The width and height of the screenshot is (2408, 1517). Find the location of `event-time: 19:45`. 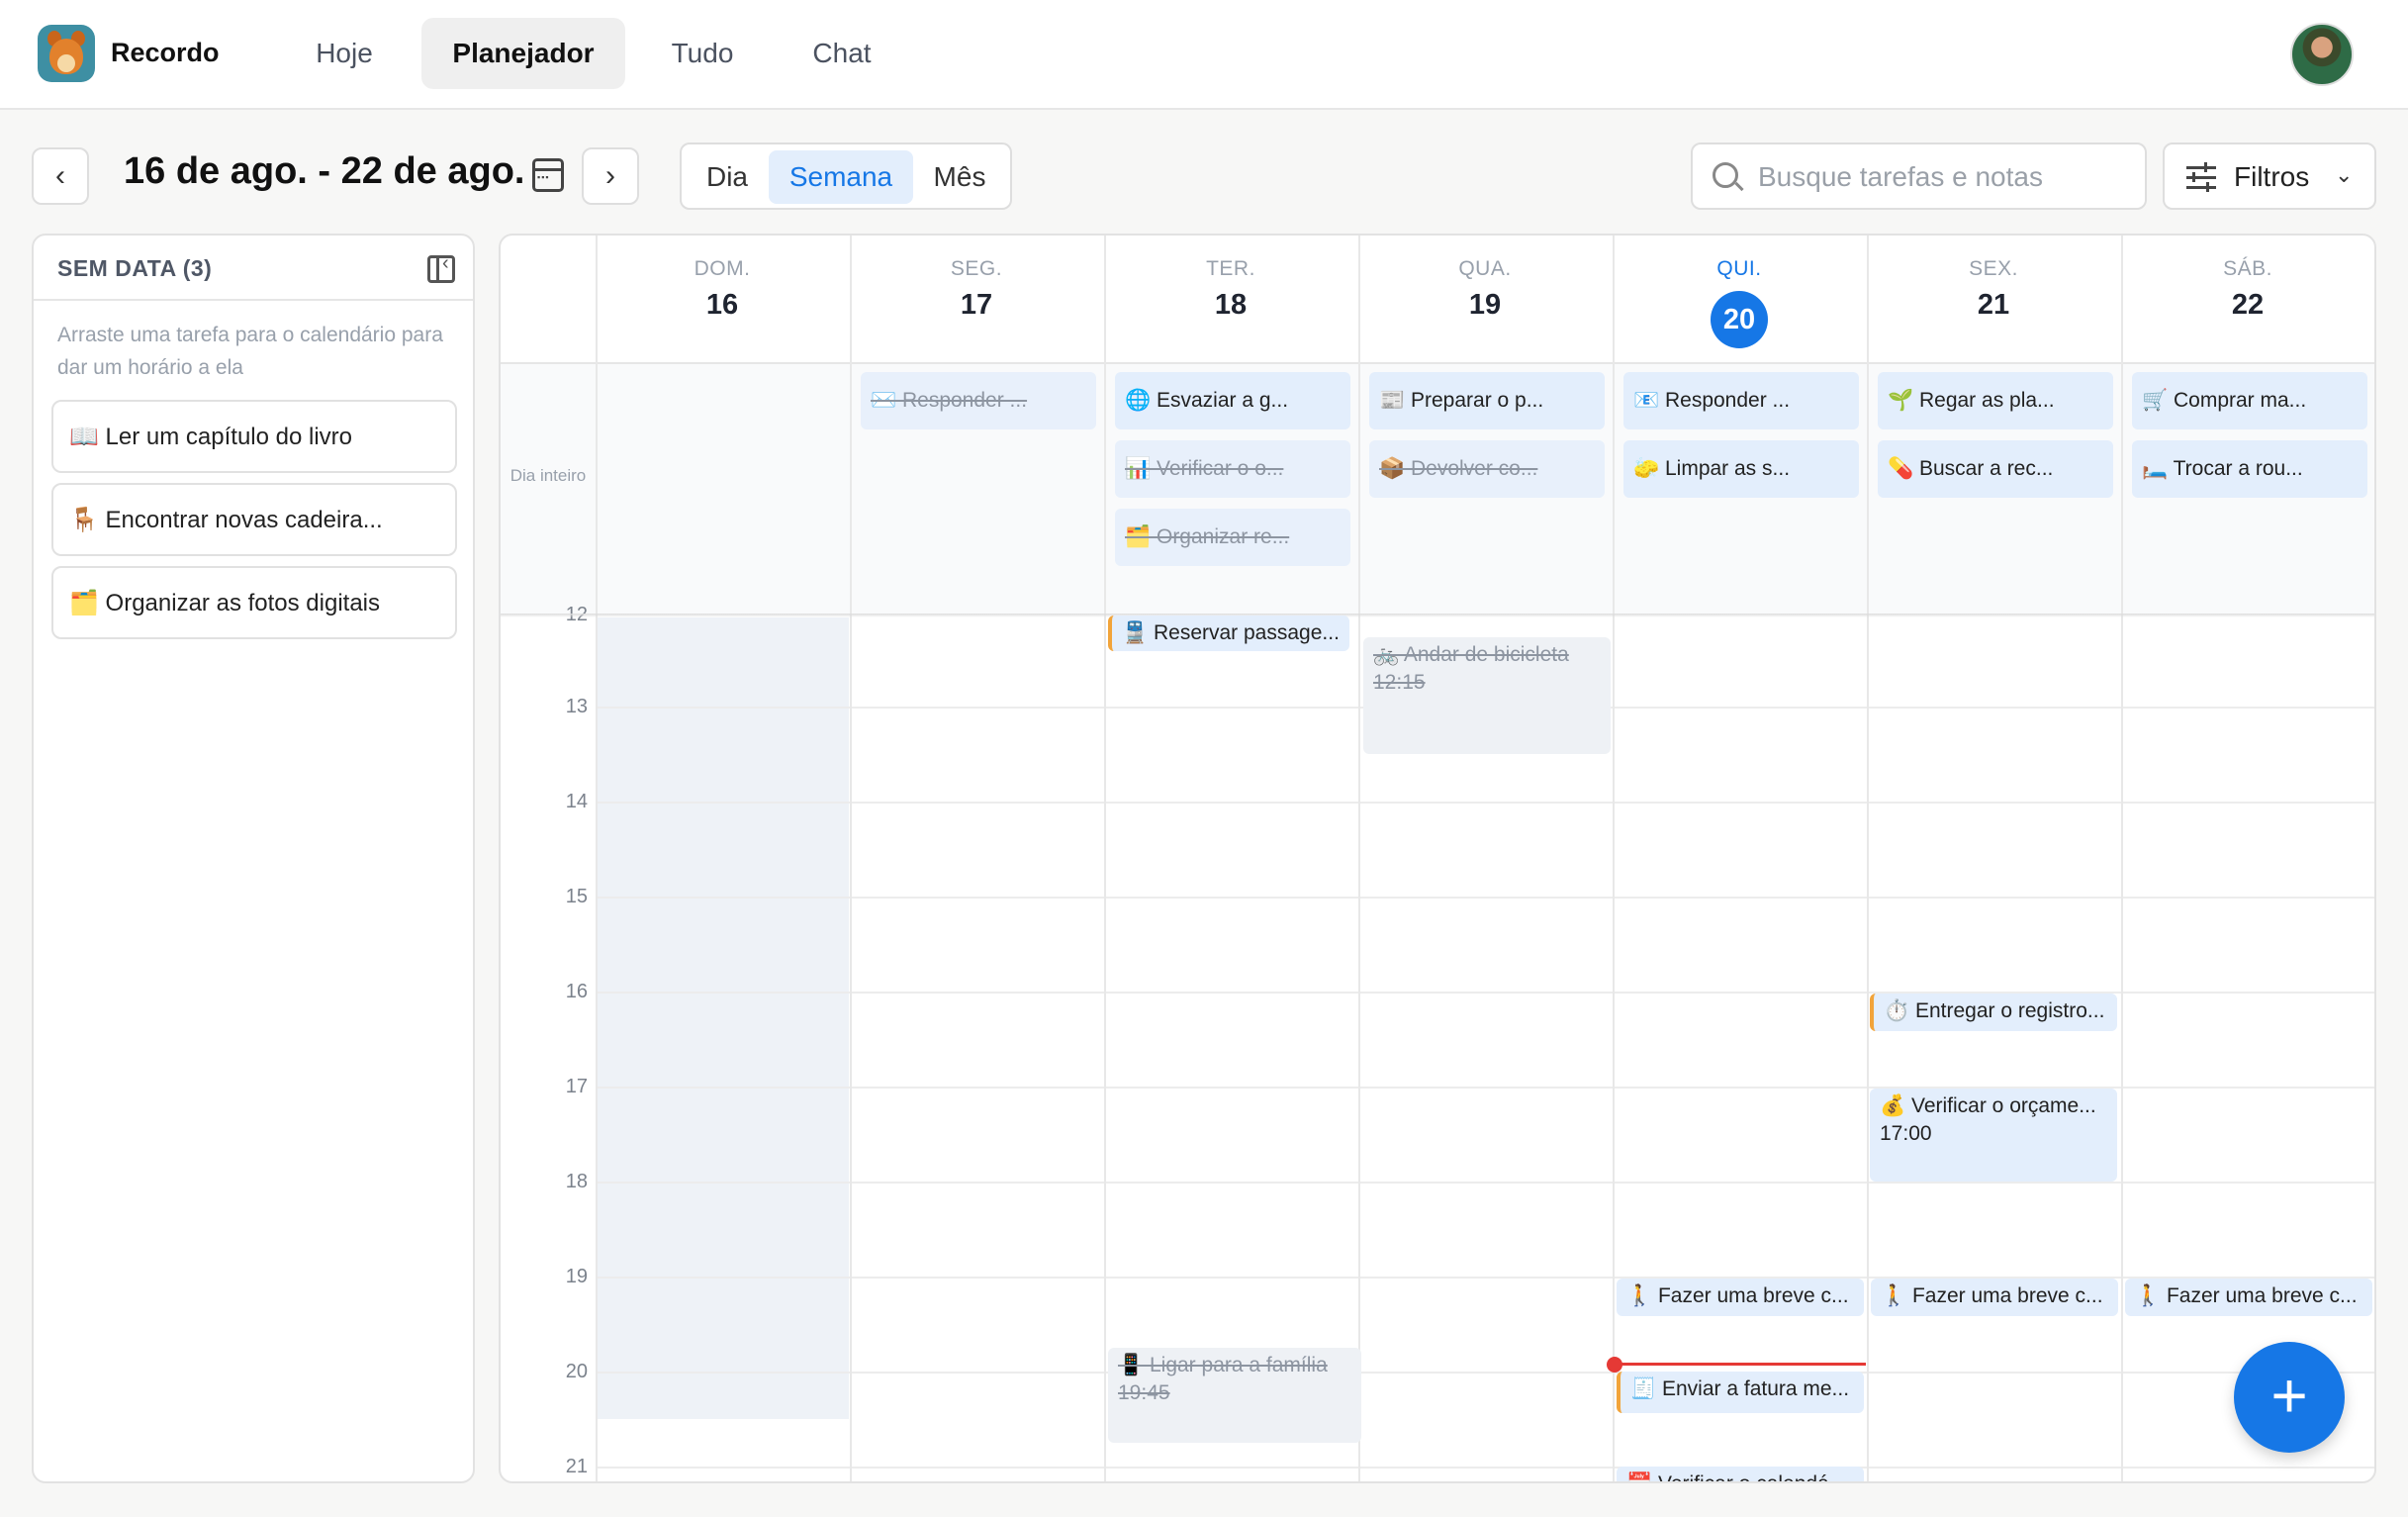

event-time: 19:45 is located at coordinates (1144, 1392).